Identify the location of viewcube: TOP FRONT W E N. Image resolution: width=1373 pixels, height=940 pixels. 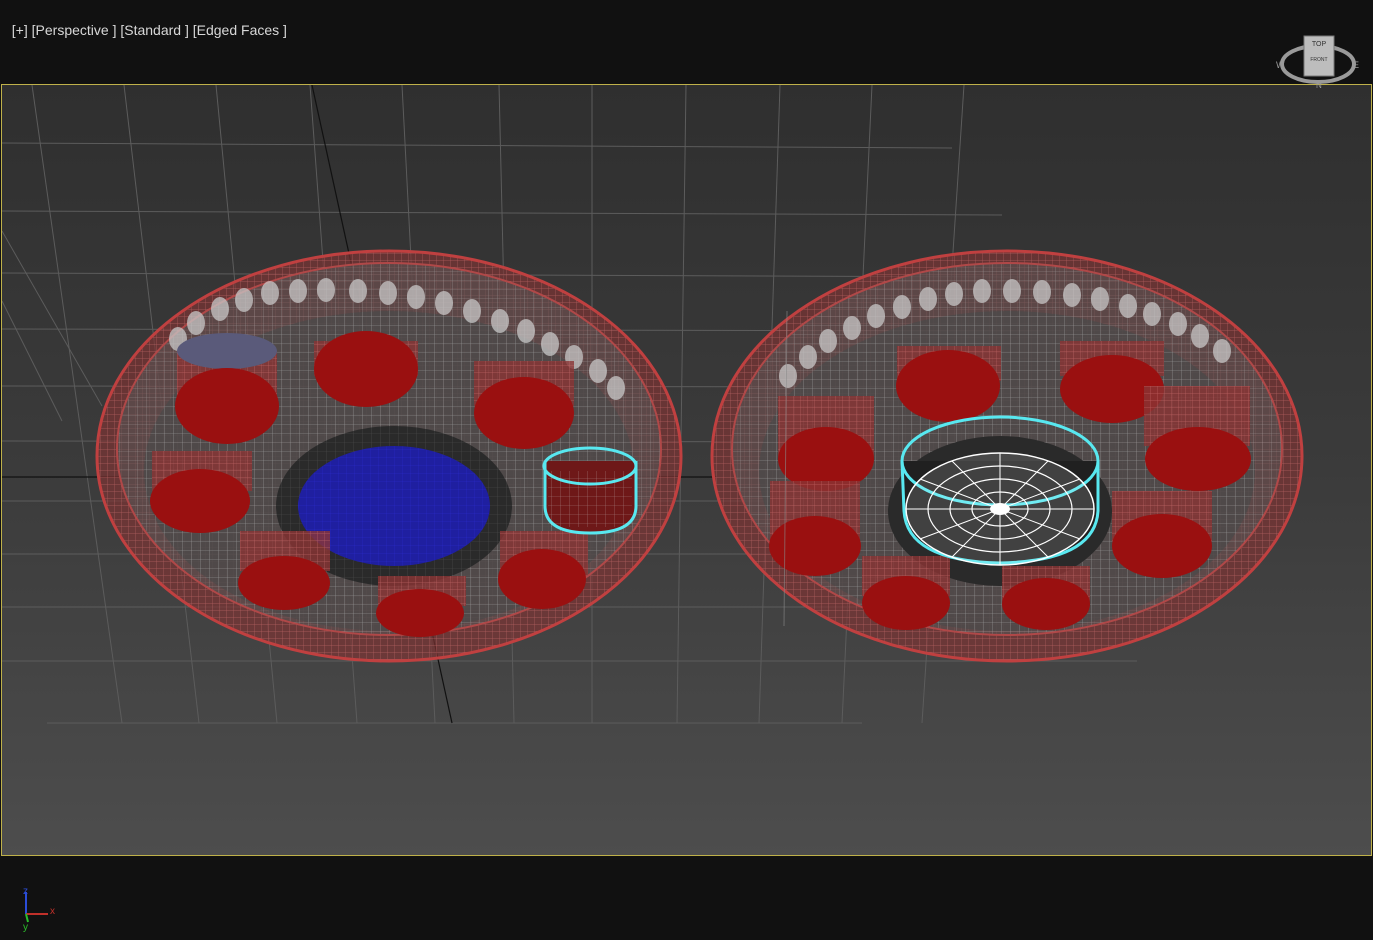
(1317, 62).